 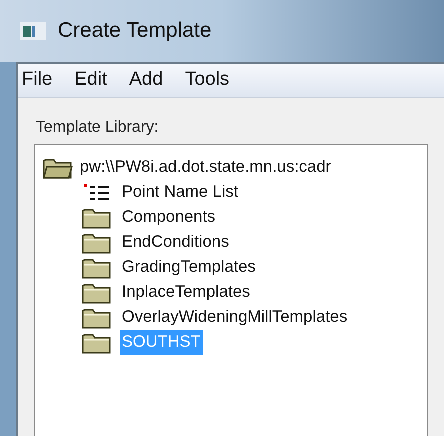 I want to click on window-icon, so click(x=33, y=31).